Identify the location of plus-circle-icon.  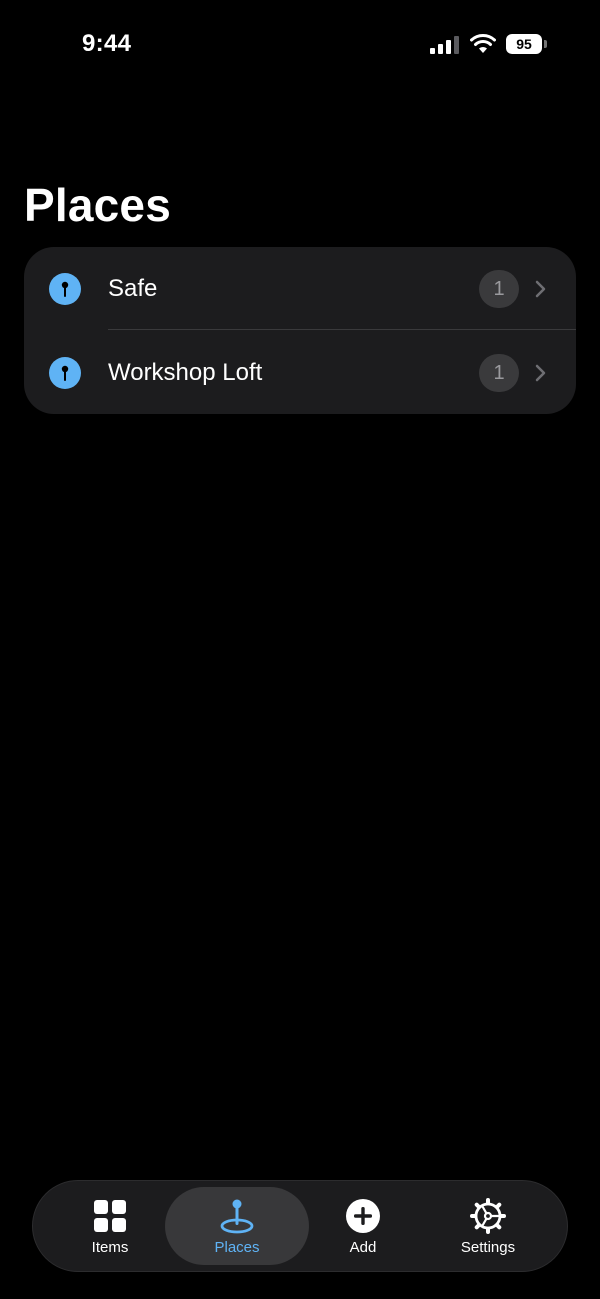
(363, 1216).